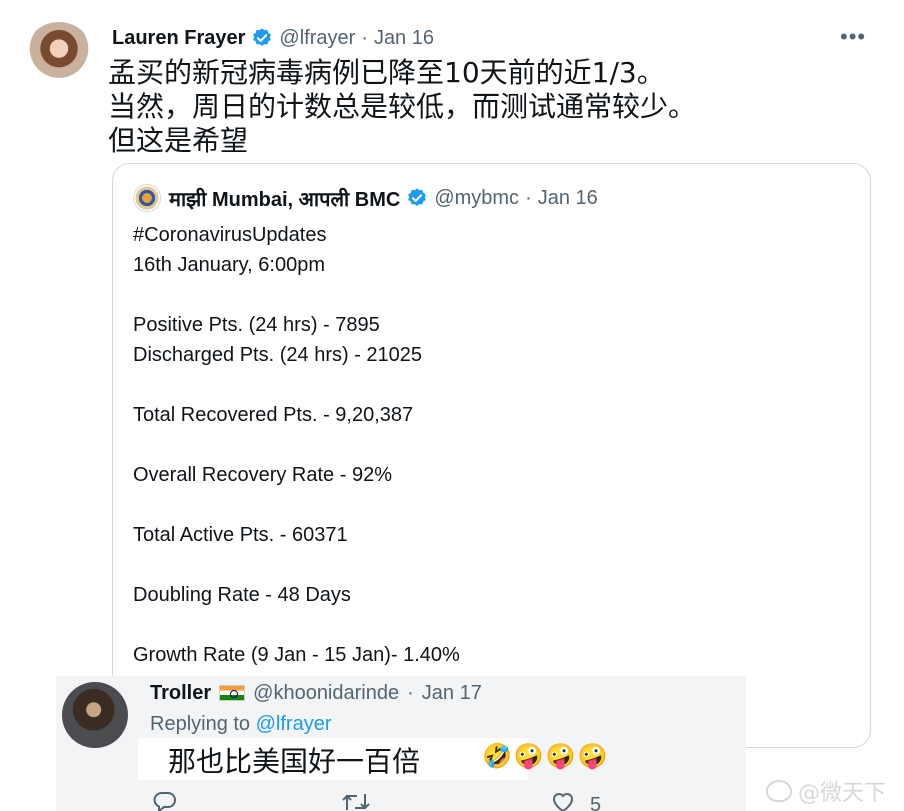 This screenshot has width=904, height=811. I want to click on reply-header: Troller @khoonidarinde · Jan 17, so click(316, 693).